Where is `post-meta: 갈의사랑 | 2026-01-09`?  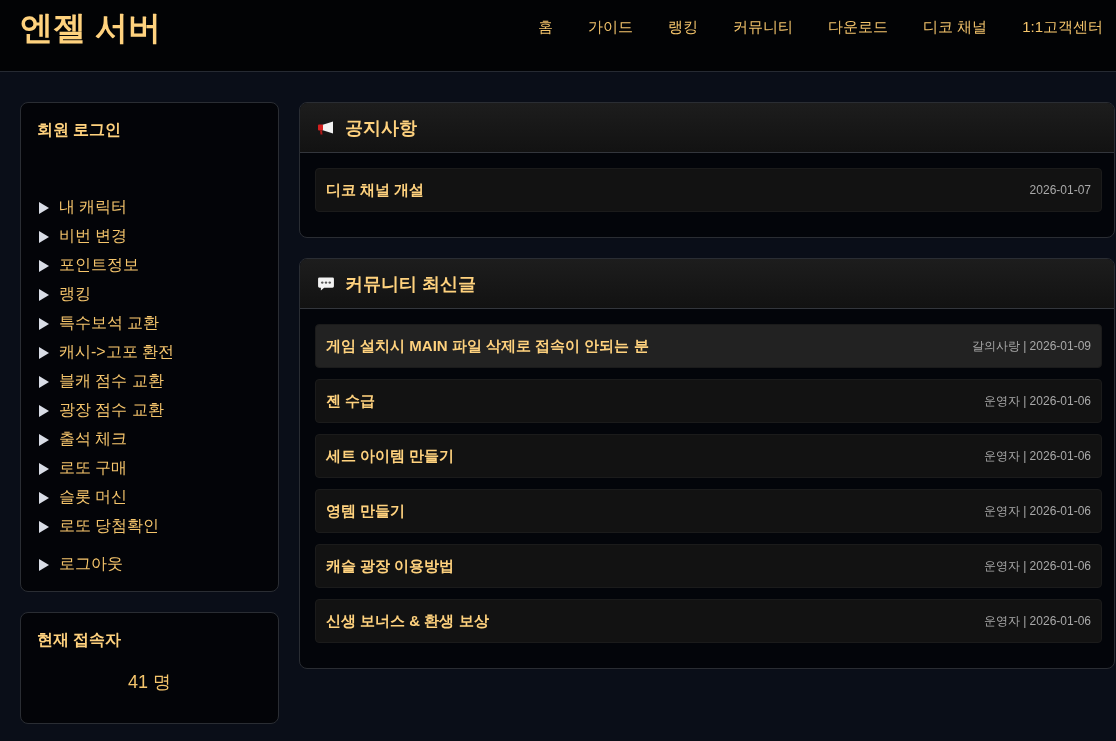 post-meta: 갈의사랑 | 2026-01-09 is located at coordinates (1031, 346).